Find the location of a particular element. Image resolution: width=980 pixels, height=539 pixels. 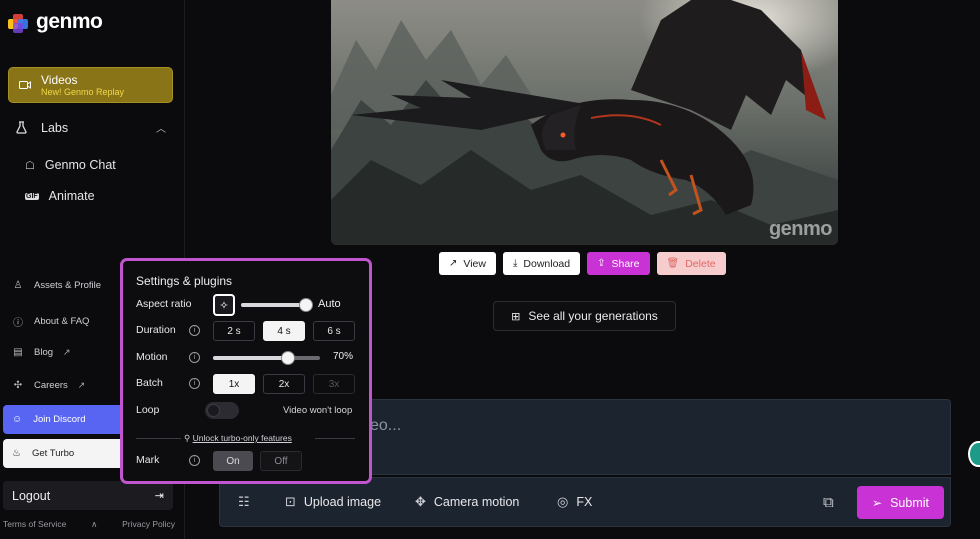

duration-option-2s: 2 s is located at coordinates (234, 331).